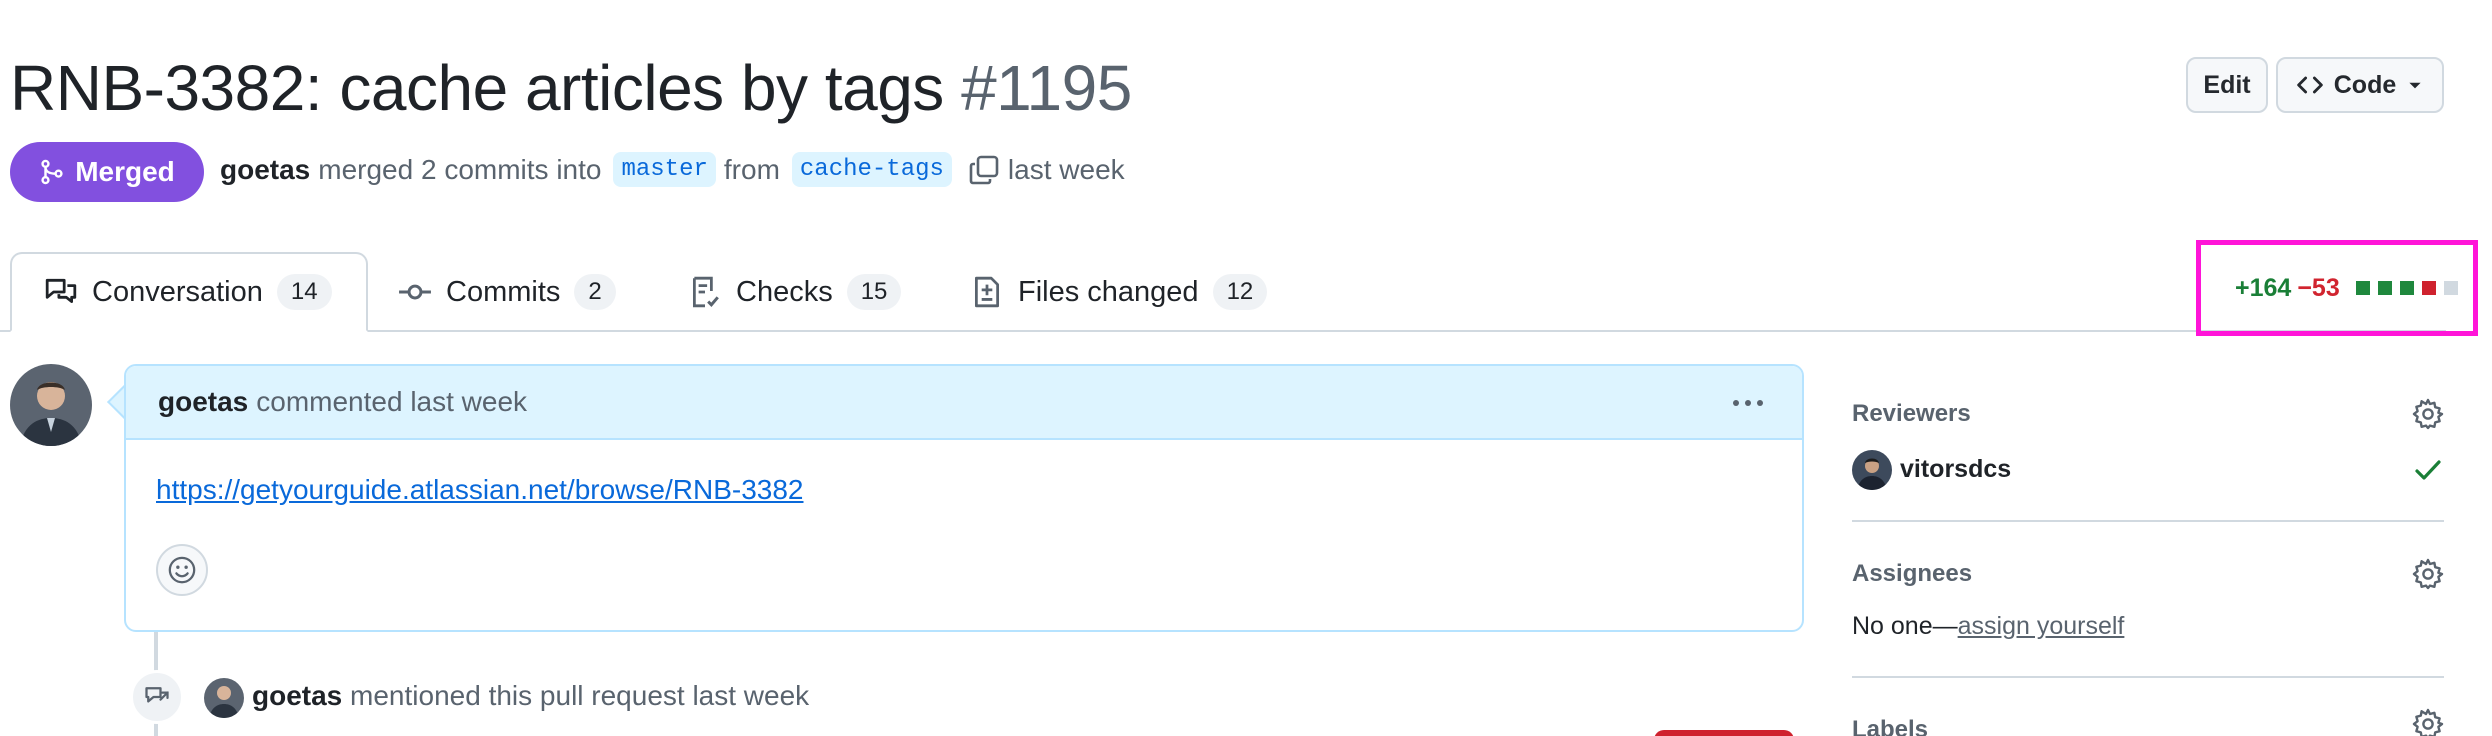 This screenshot has height=736, width=2492. Describe the element at coordinates (987, 292) in the screenshot. I see `file-diff-icon` at that location.